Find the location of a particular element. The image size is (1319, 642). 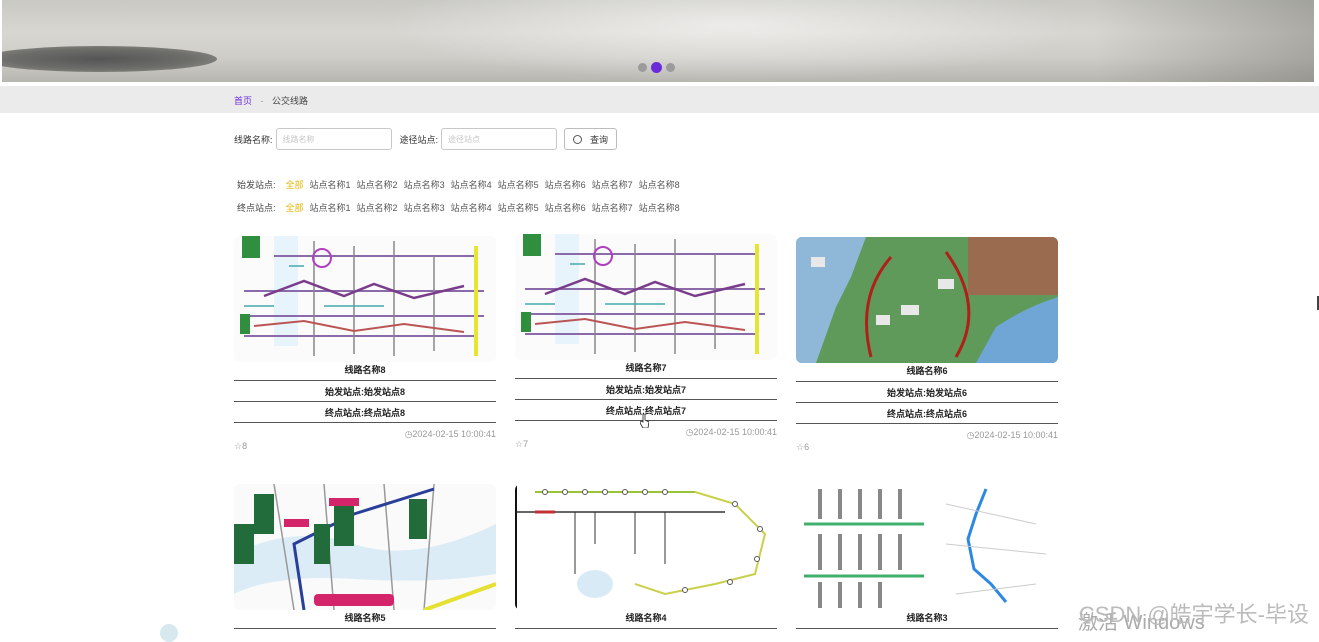

route-start-station: 始发站点:始发站点8 is located at coordinates (365, 391).